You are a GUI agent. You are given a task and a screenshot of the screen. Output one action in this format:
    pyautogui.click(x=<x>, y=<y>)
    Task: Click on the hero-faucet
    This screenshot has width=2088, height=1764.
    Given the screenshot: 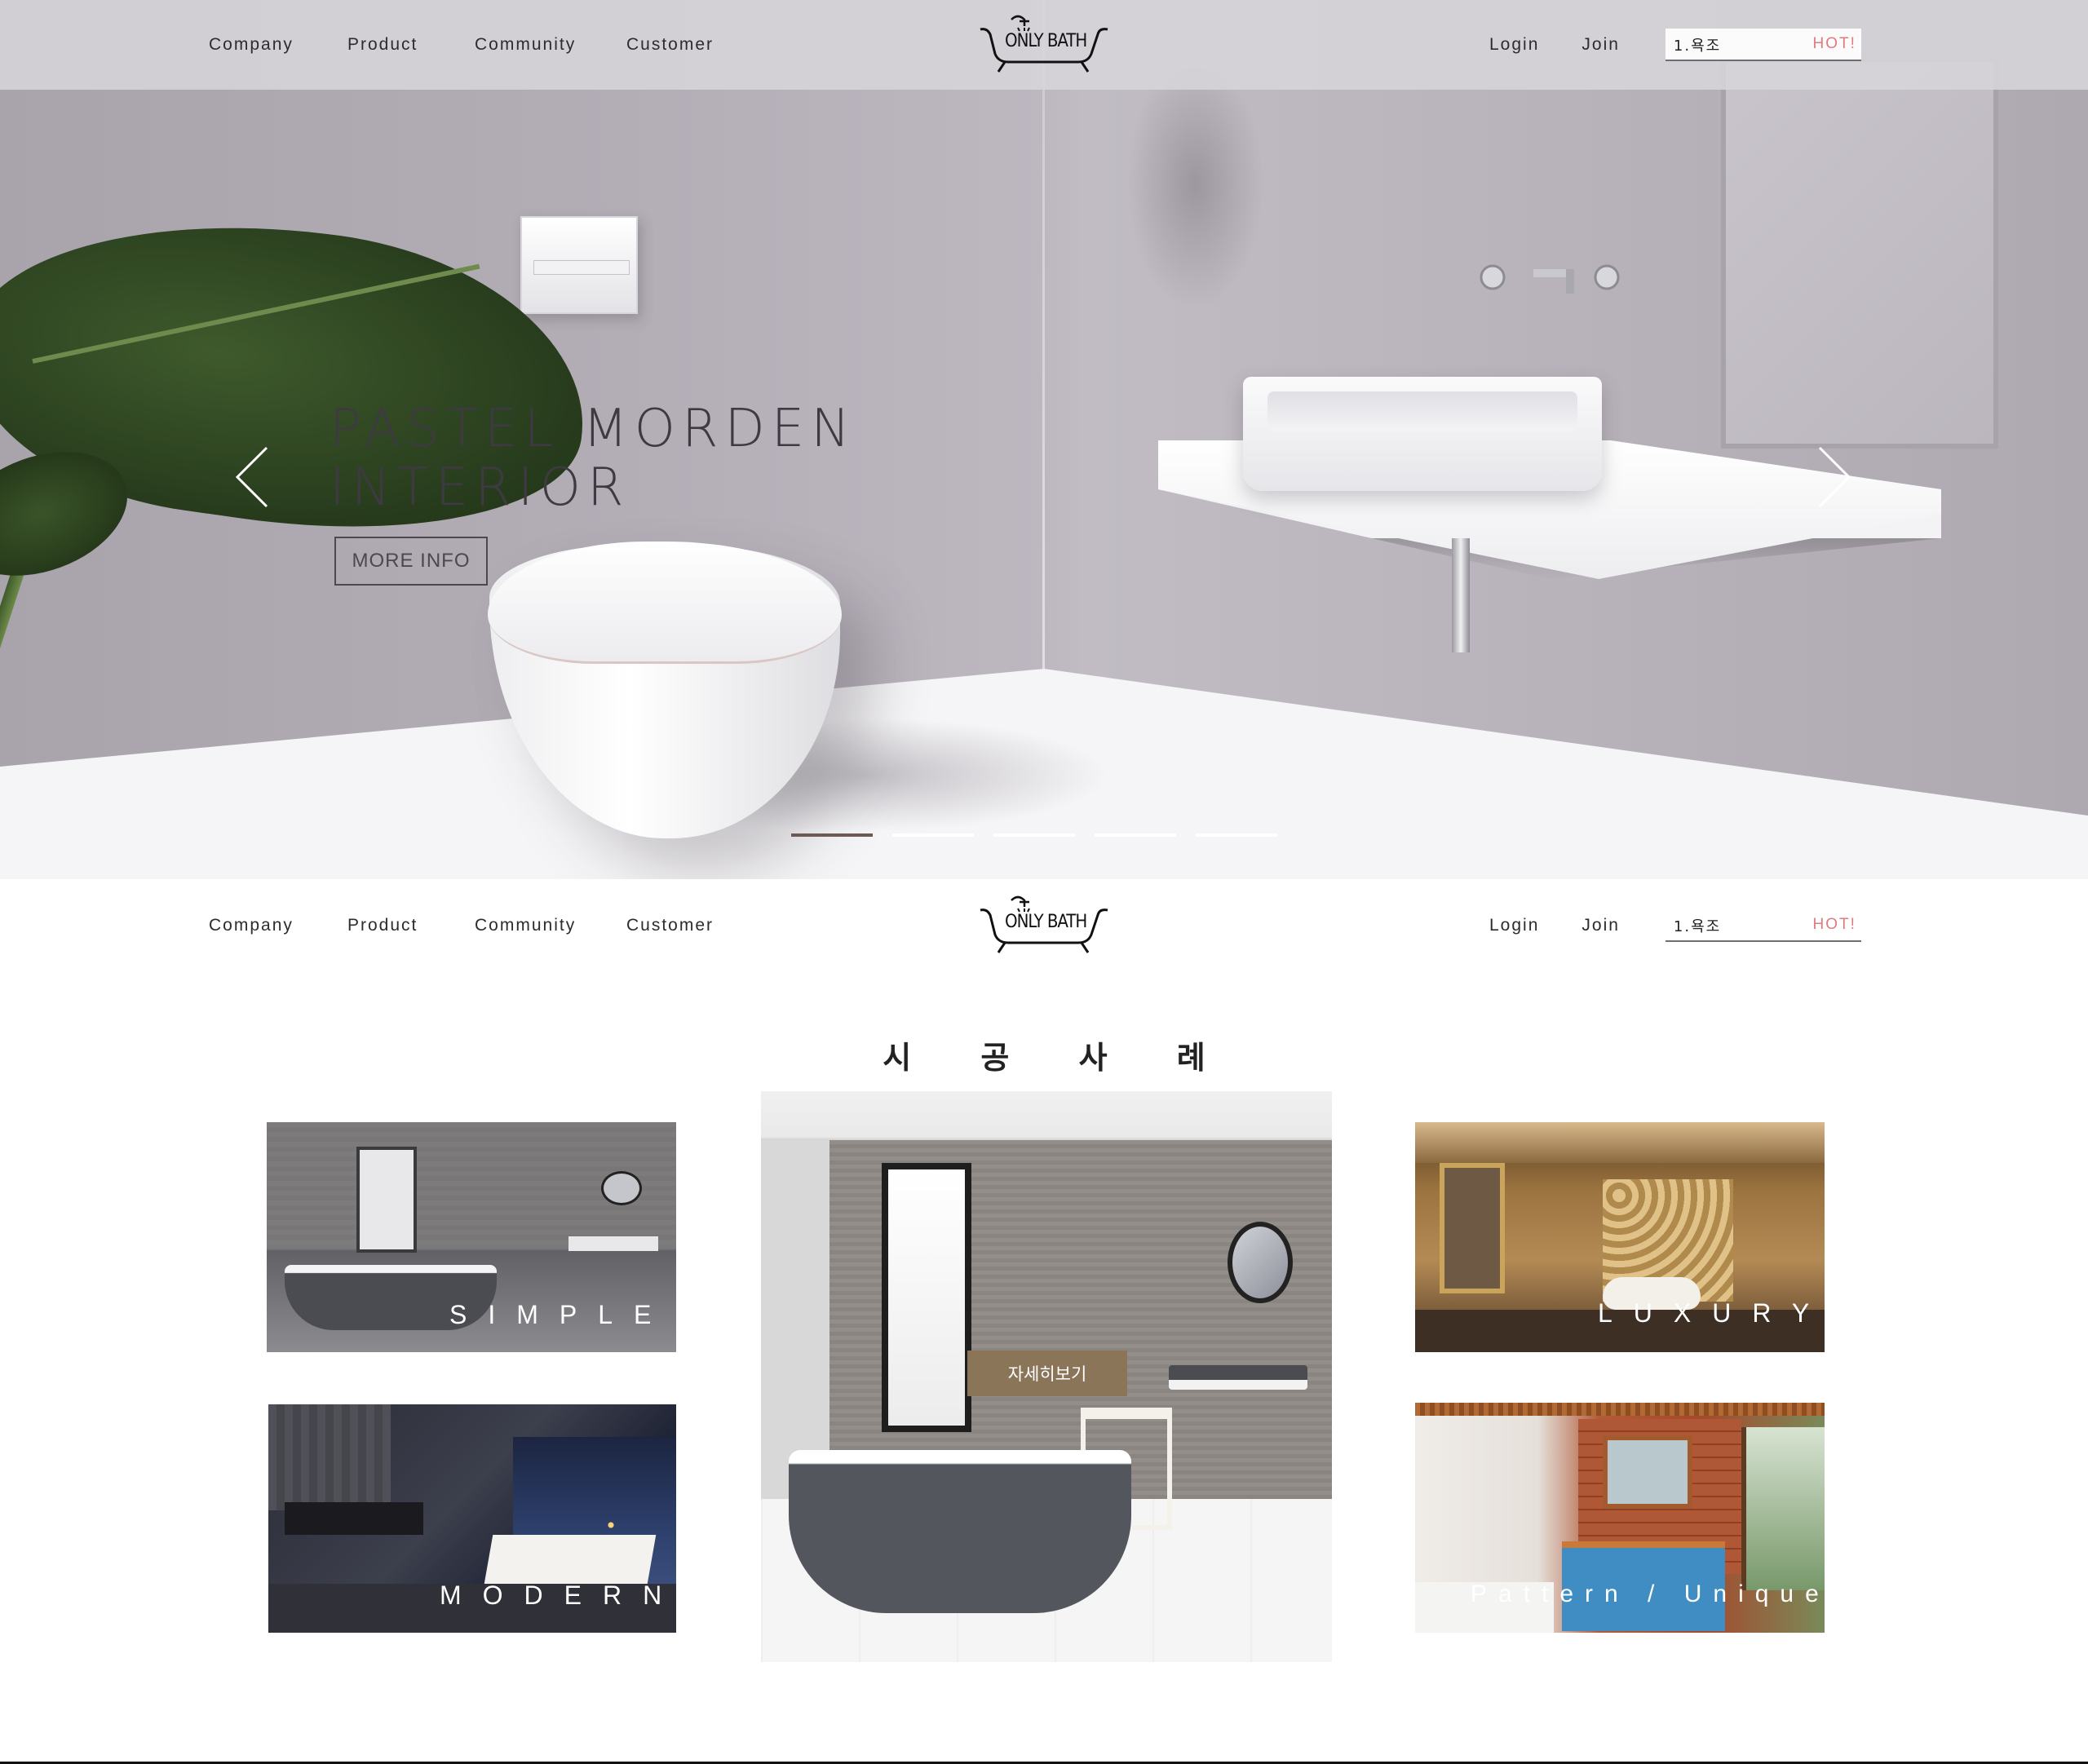 What is the action you would take?
    pyautogui.click(x=1550, y=279)
    